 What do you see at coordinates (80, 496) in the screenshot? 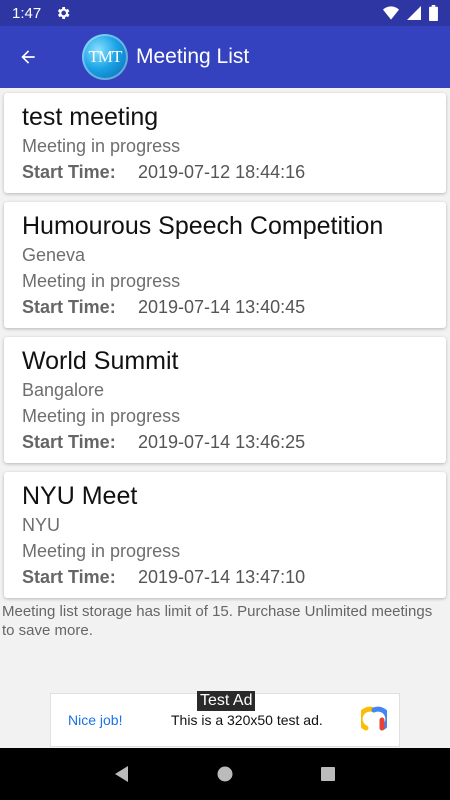
I see `meeting-title: NYU Meet` at bounding box center [80, 496].